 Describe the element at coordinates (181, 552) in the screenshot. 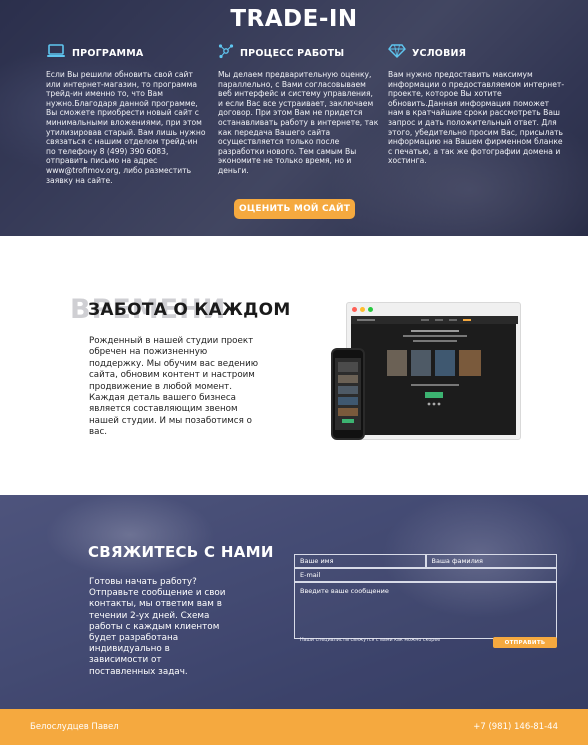

I see `contact-title: СВЯЖИТЕСЬ С НАМИ` at that location.